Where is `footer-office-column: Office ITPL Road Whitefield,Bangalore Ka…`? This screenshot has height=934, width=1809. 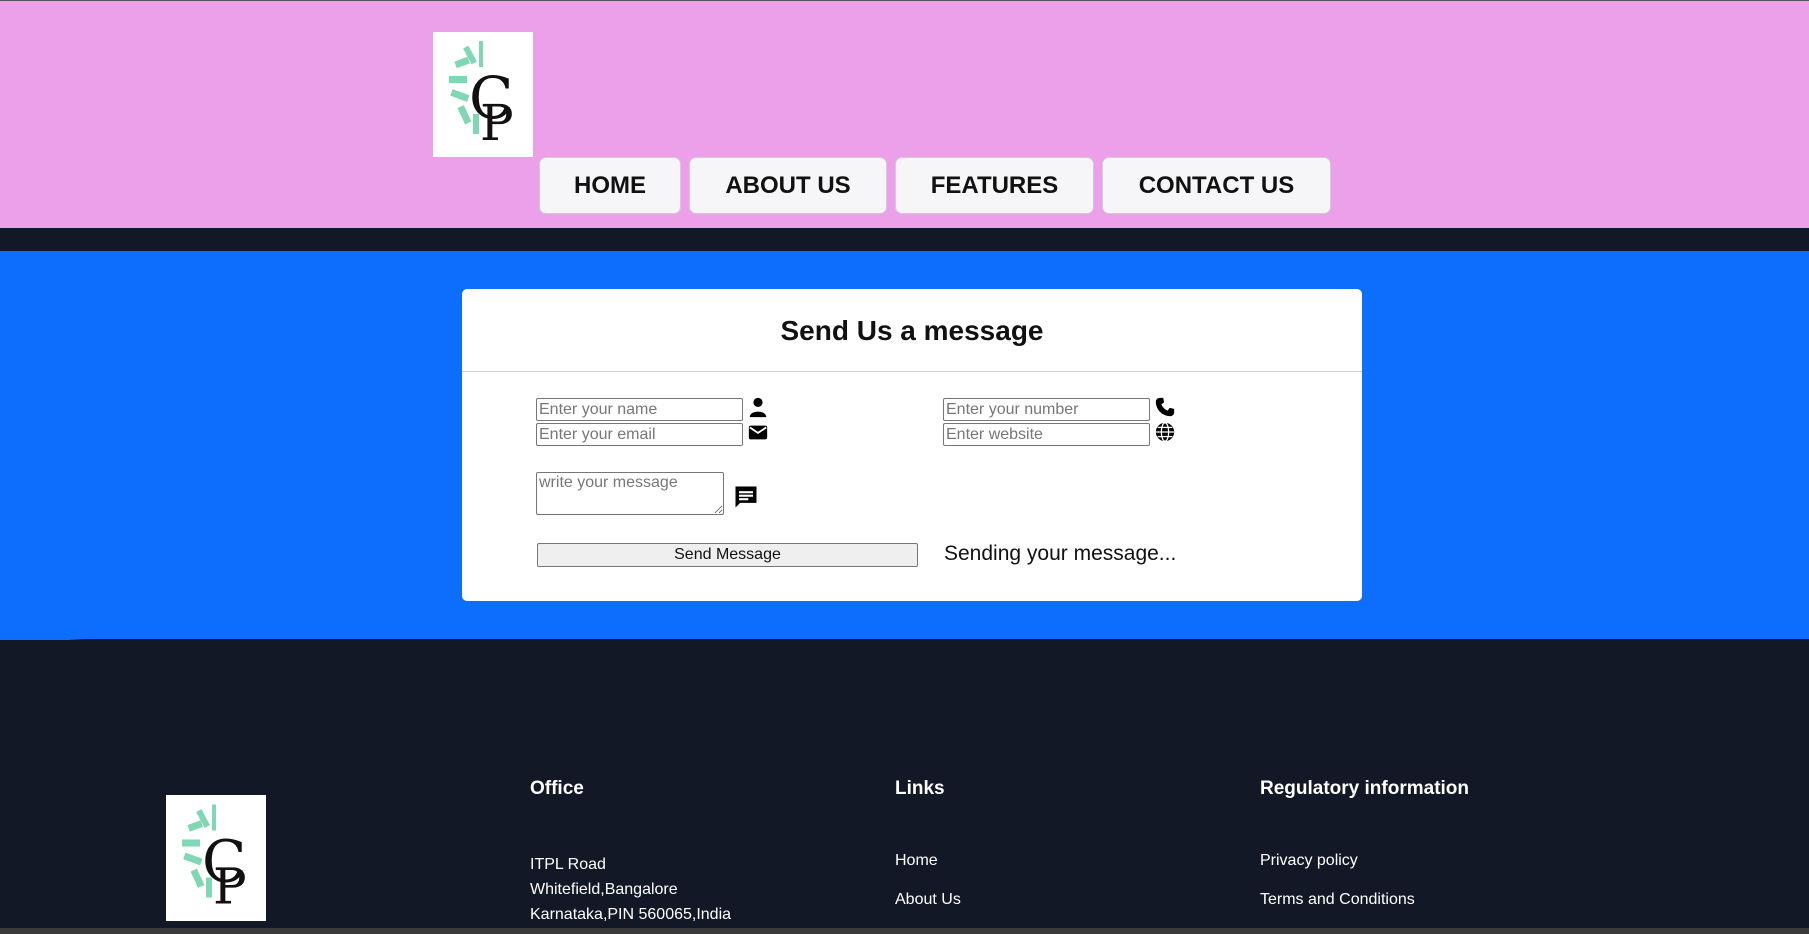 footer-office-column: Office ITPL Road Whitefield,Bangalore Ka… is located at coordinates (630, 852).